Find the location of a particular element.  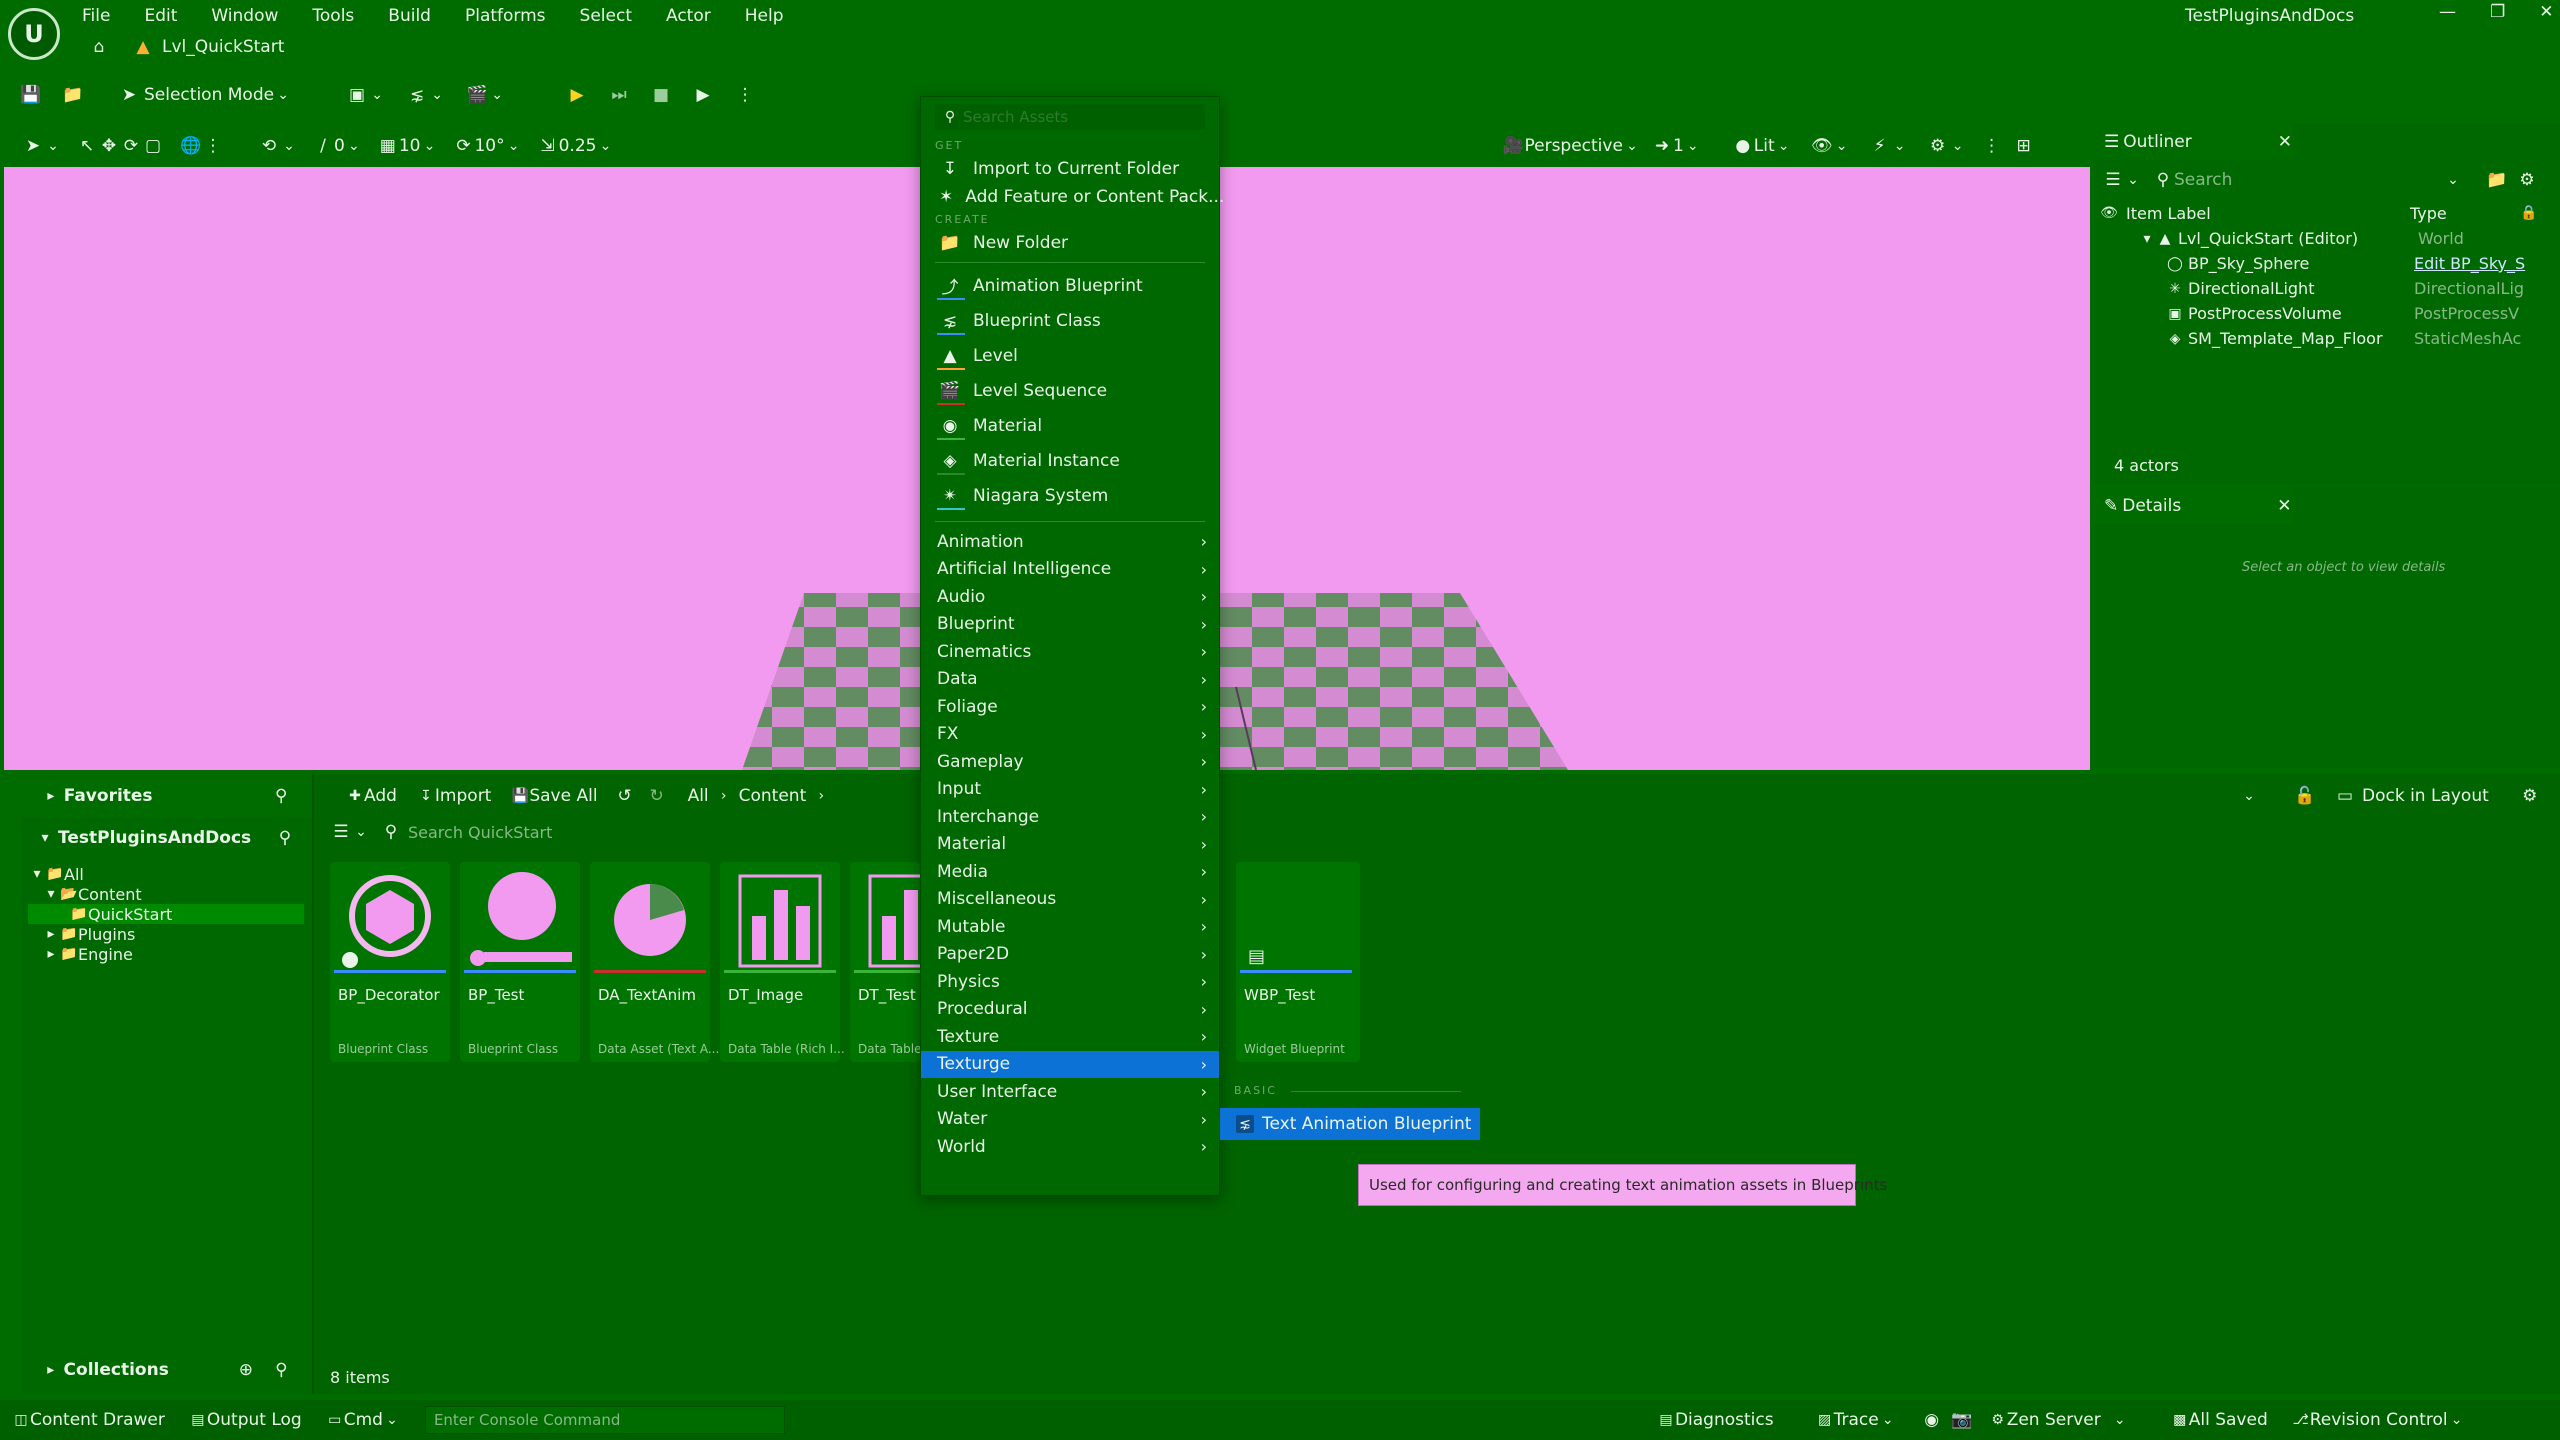

asset-tile: ▤ WBP_Test Widget Blueprint is located at coordinates (1298, 962).